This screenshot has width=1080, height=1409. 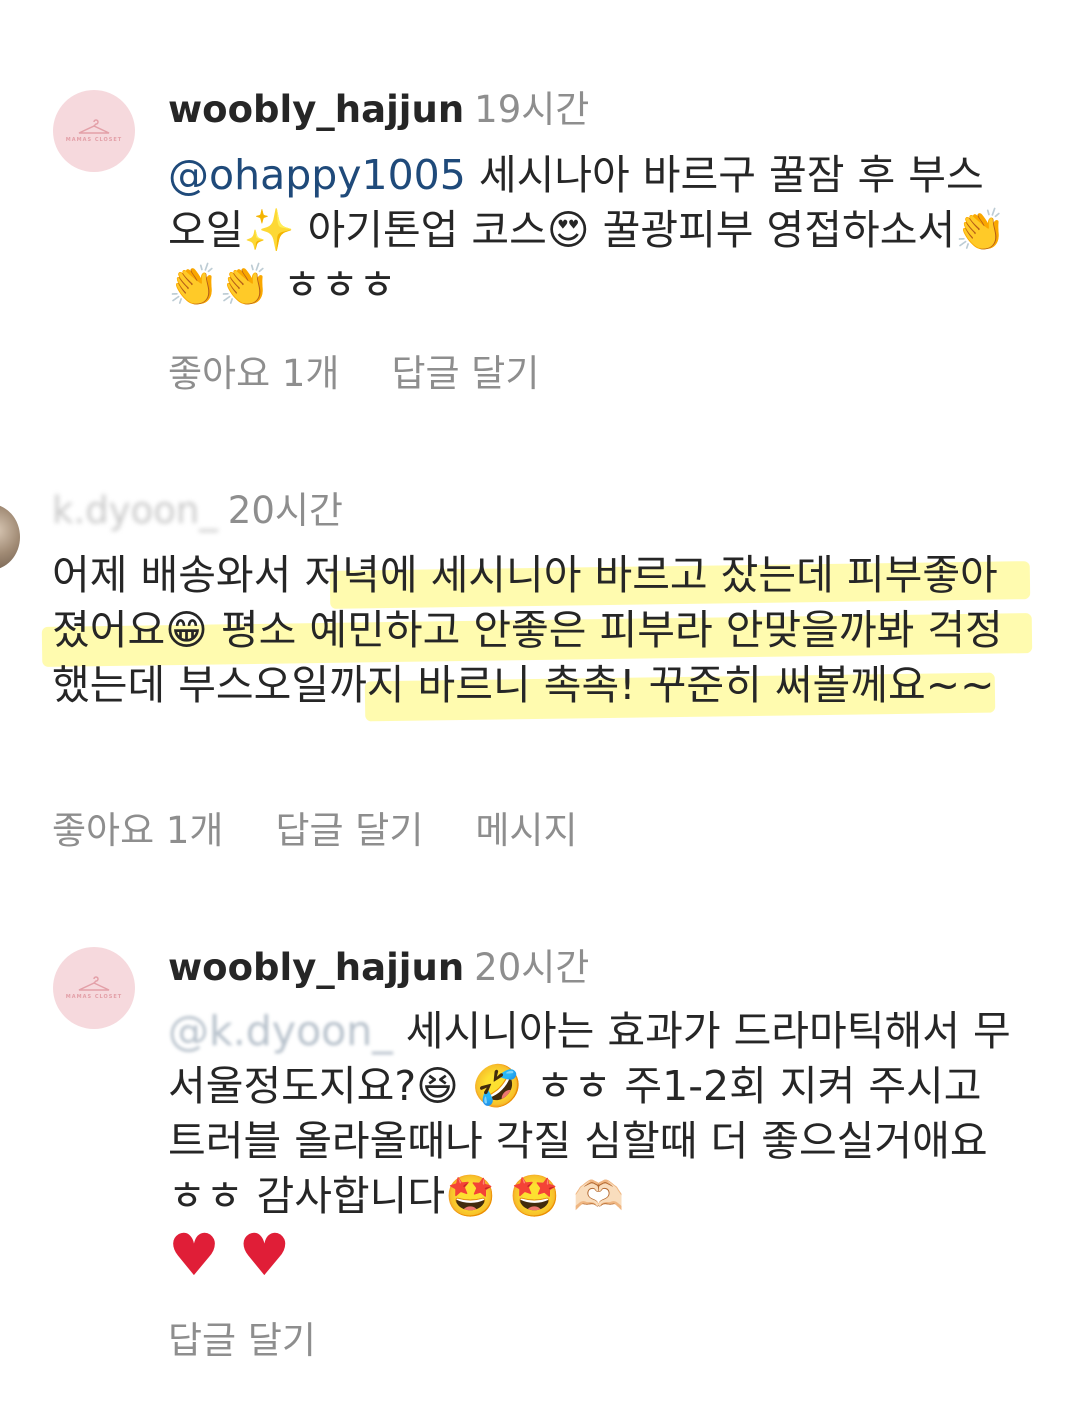 What do you see at coordinates (229, 1255) in the screenshot?
I see `hearts: ♥ ♥` at bounding box center [229, 1255].